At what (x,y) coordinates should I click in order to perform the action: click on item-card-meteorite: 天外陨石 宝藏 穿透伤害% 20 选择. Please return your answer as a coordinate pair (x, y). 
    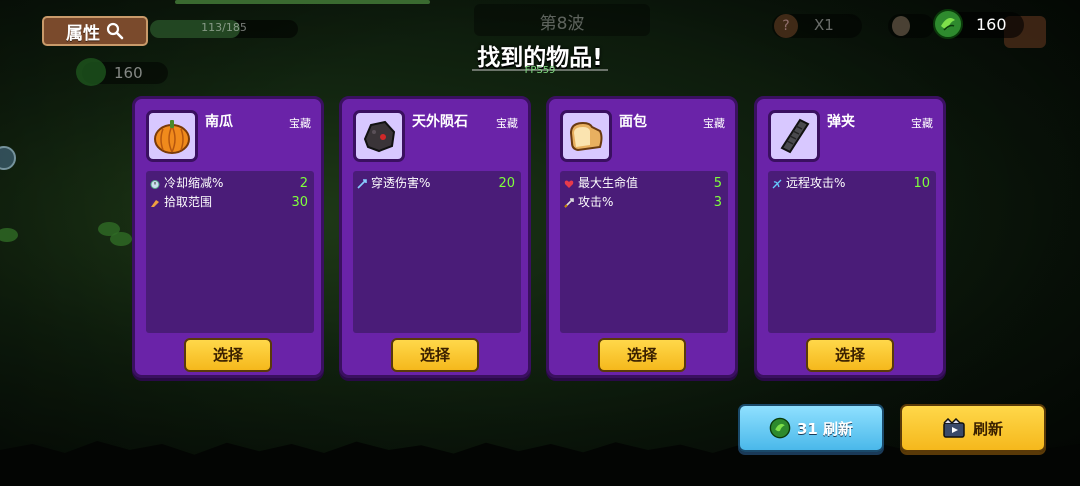
    Looking at the image, I should click on (435, 237).